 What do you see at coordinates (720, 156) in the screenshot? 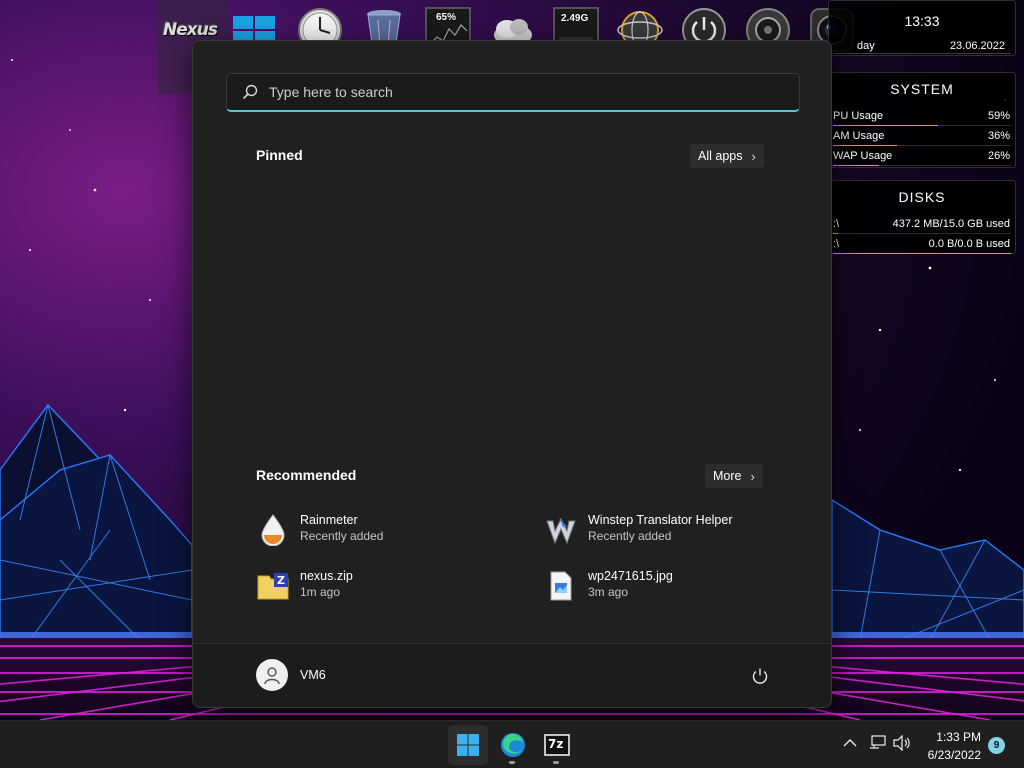
I see `all-apps-label: All apps` at bounding box center [720, 156].